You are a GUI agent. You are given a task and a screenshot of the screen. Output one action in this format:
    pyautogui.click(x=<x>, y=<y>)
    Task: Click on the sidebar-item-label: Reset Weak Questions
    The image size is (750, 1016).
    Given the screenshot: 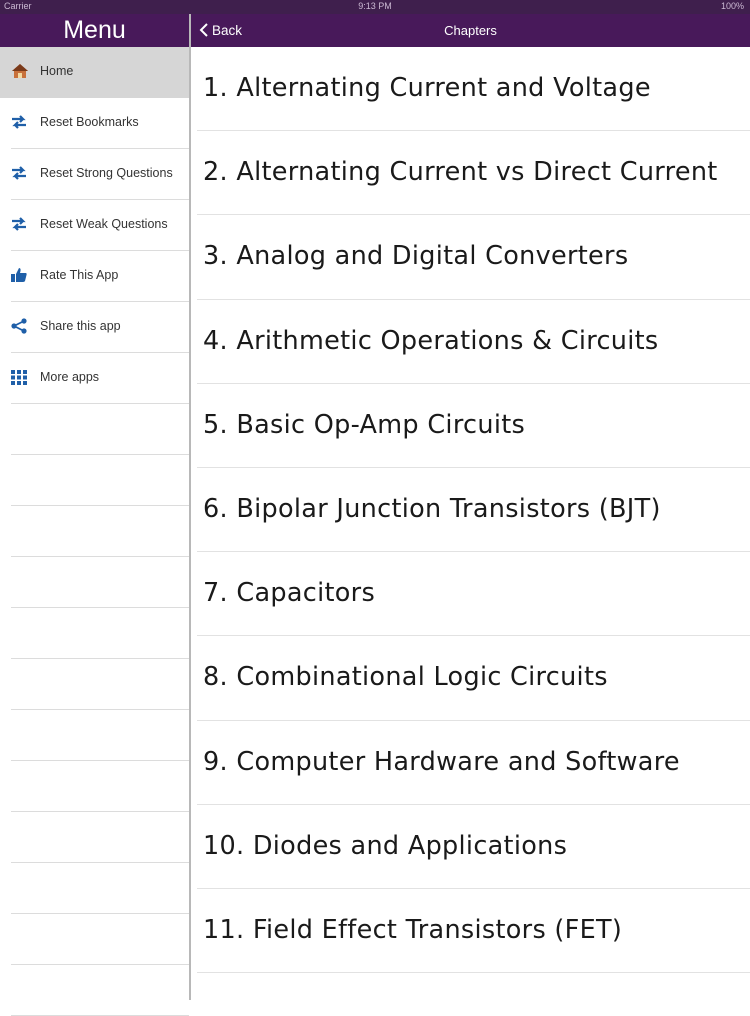 What is the action you would take?
    pyautogui.click(x=104, y=224)
    